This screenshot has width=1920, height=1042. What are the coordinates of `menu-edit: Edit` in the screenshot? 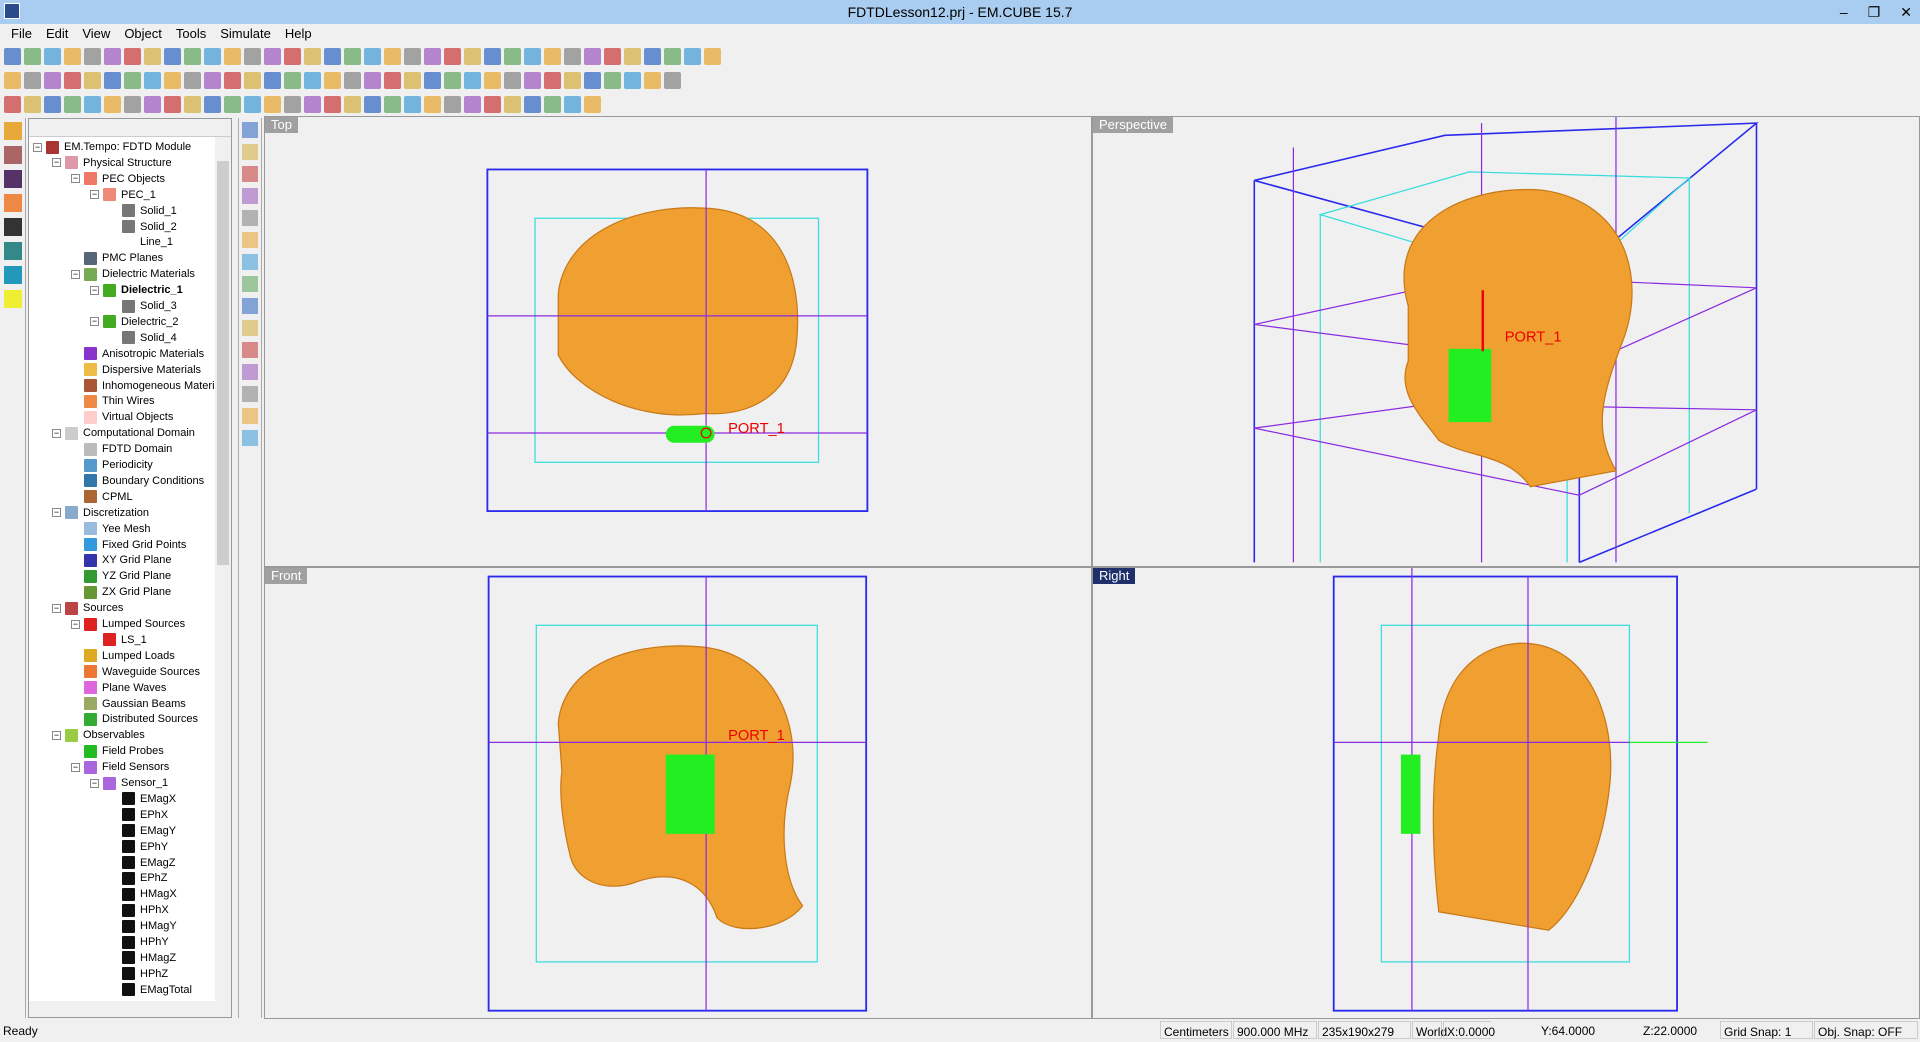 It's located at (57, 34).